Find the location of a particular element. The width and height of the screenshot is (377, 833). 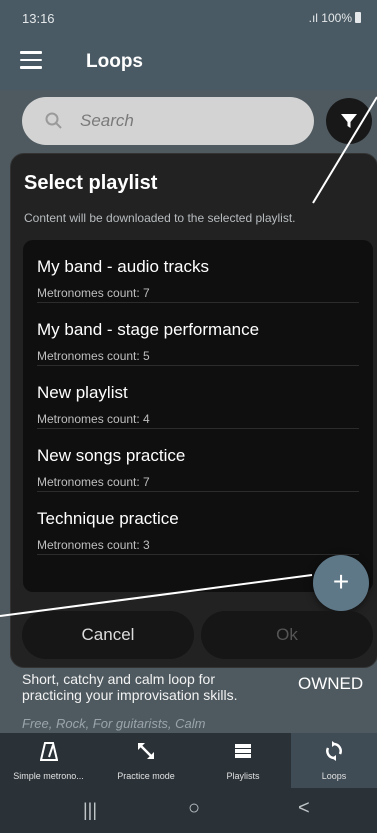

back-button: < is located at coordinates (304, 808).